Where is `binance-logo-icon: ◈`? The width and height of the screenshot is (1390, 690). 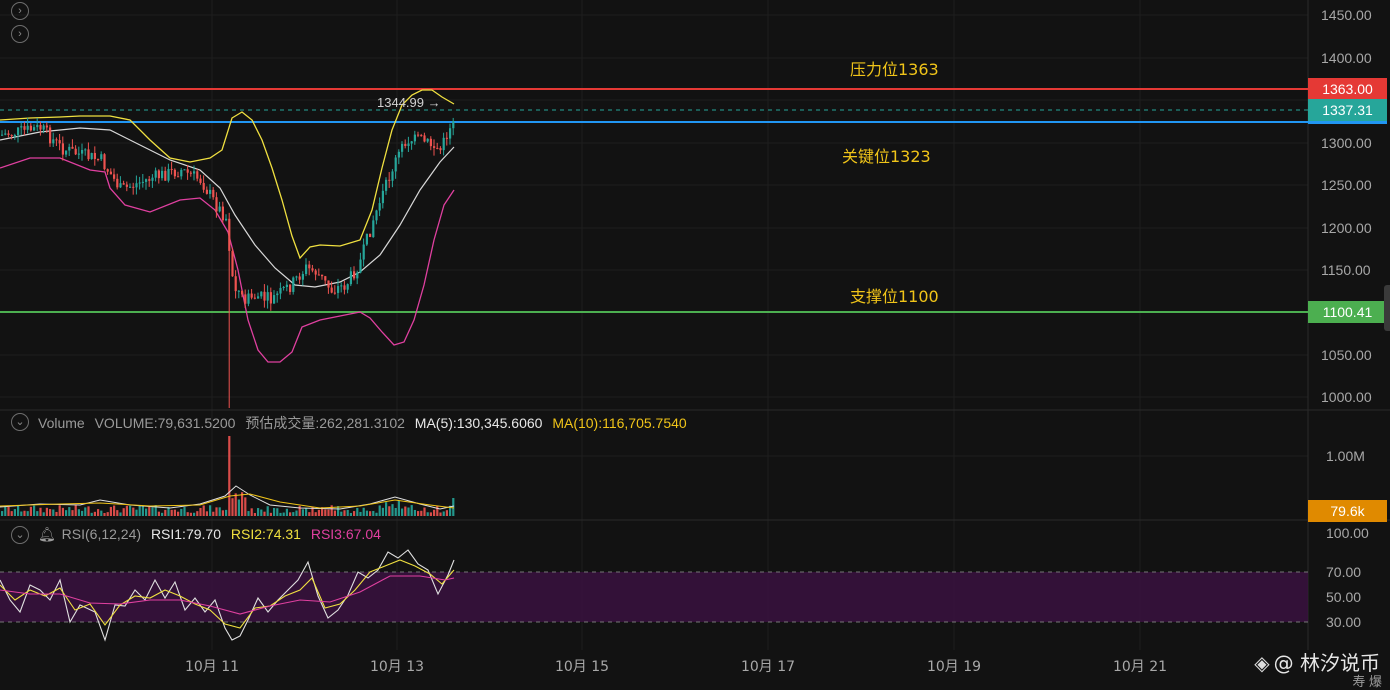
binance-logo-icon: ◈ is located at coordinates (1262, 663).